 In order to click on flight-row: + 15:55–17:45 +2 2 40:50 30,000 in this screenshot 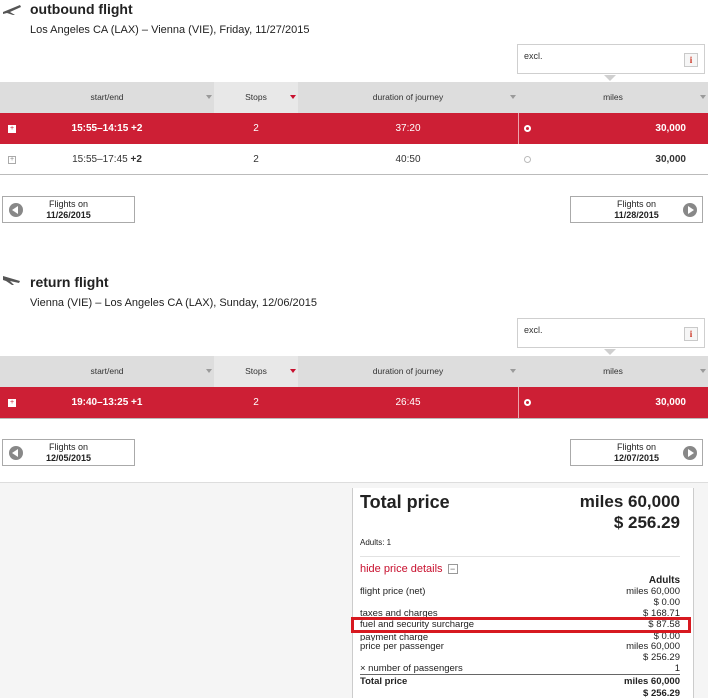, I will do `click(354, 159)`.